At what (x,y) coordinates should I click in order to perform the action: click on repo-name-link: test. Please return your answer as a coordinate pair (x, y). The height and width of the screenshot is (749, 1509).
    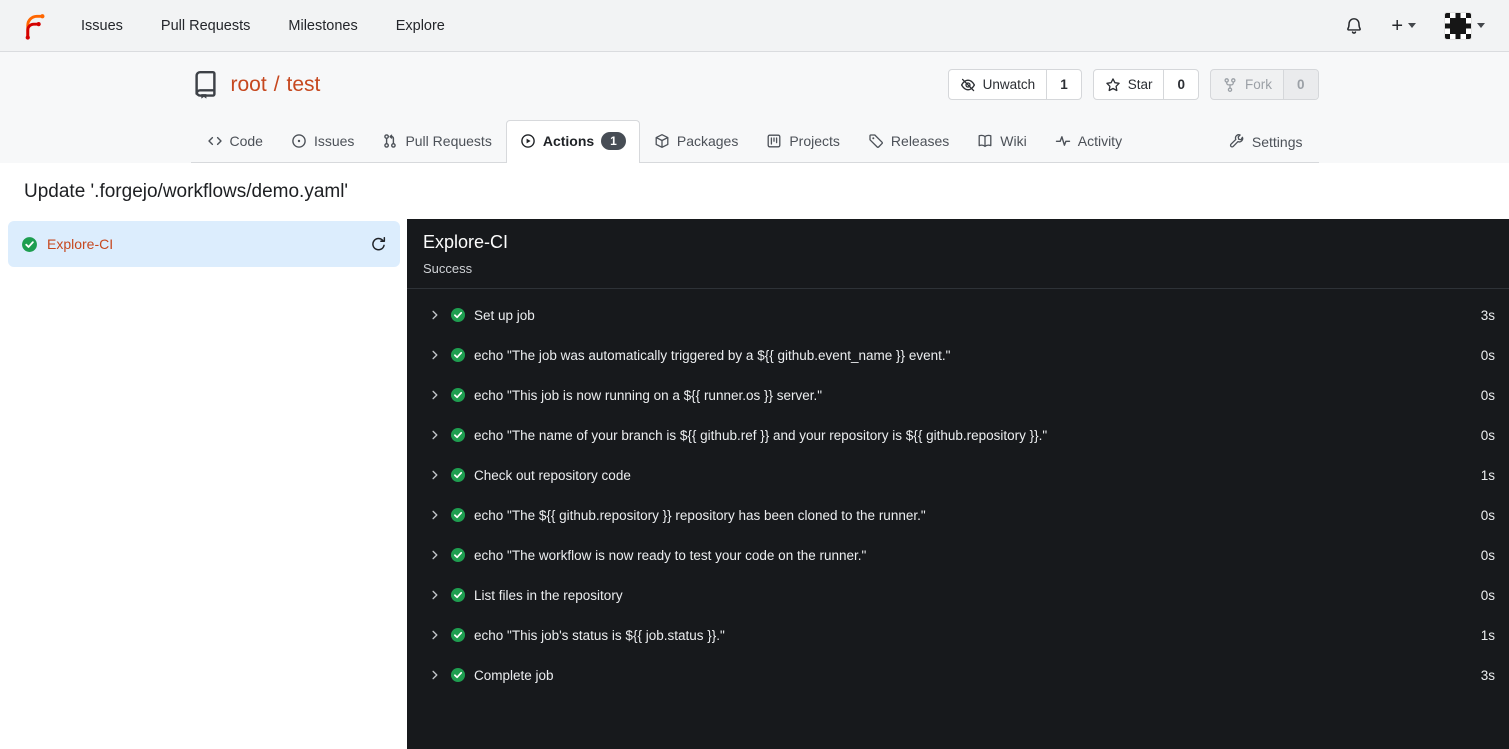
    Looking at the image, I should click on (304, 84).